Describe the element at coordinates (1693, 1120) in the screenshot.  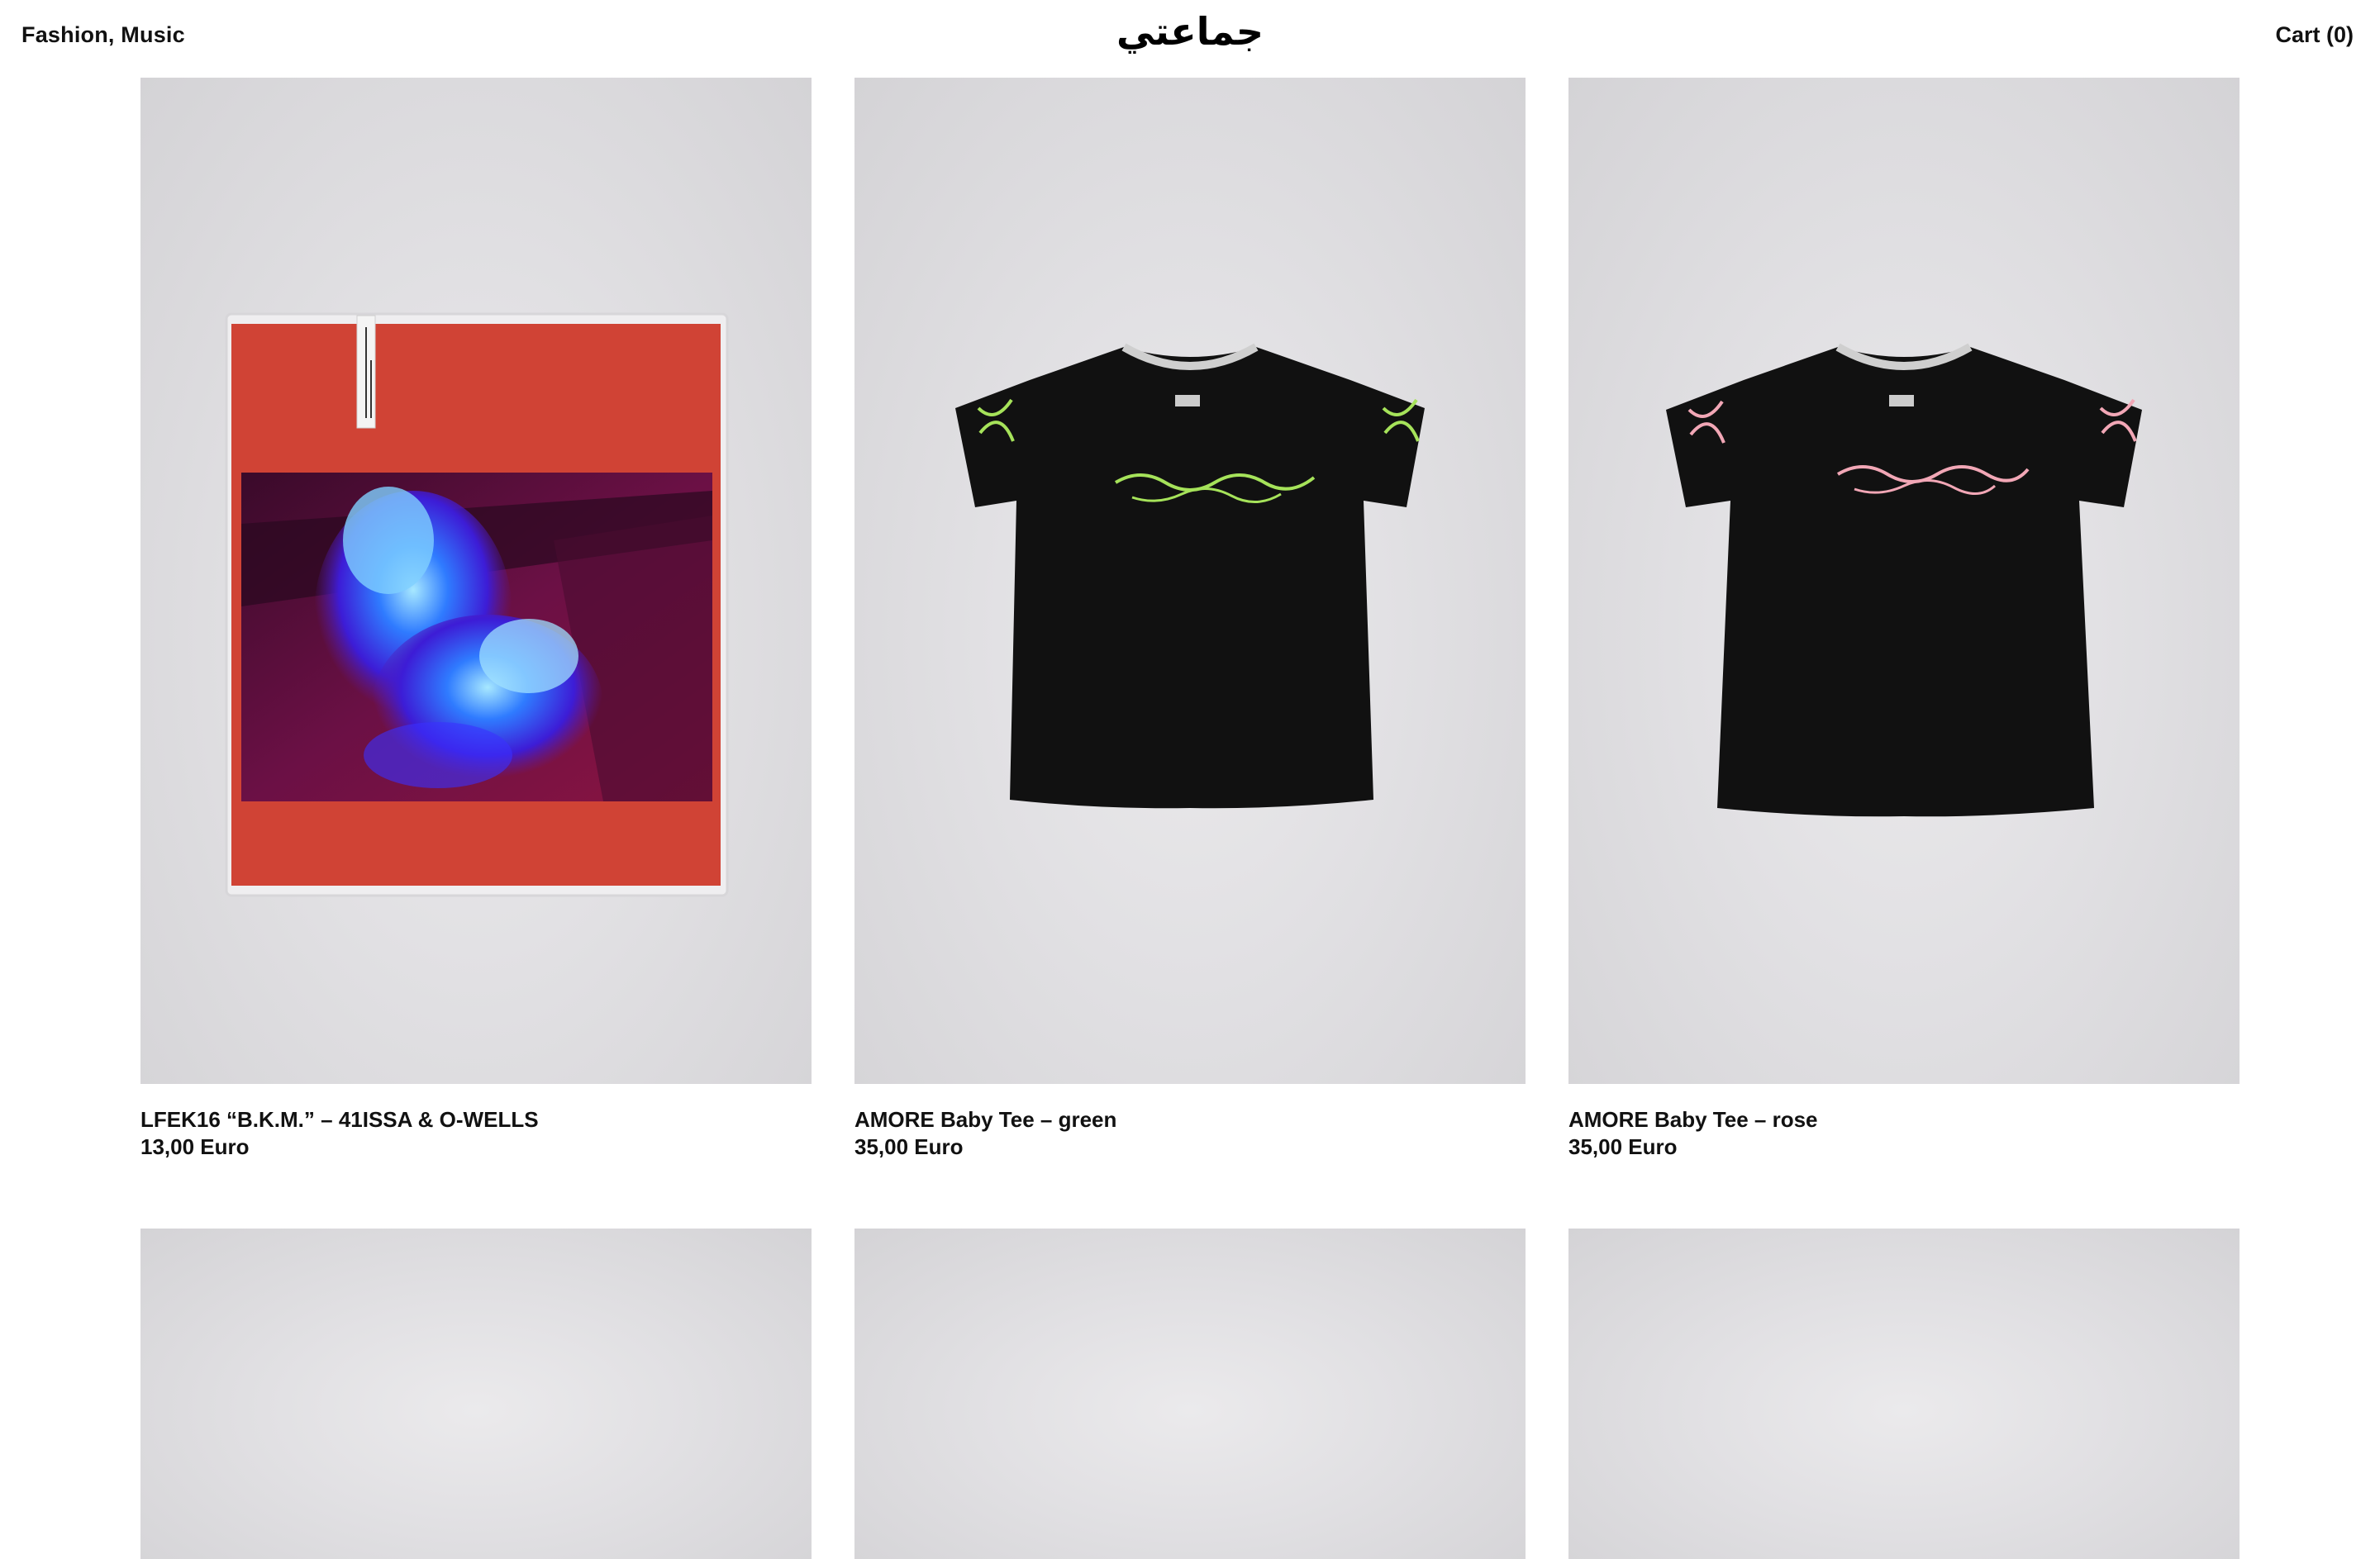
I see `product-title: AMORE Baby Tee – rose` at that location.